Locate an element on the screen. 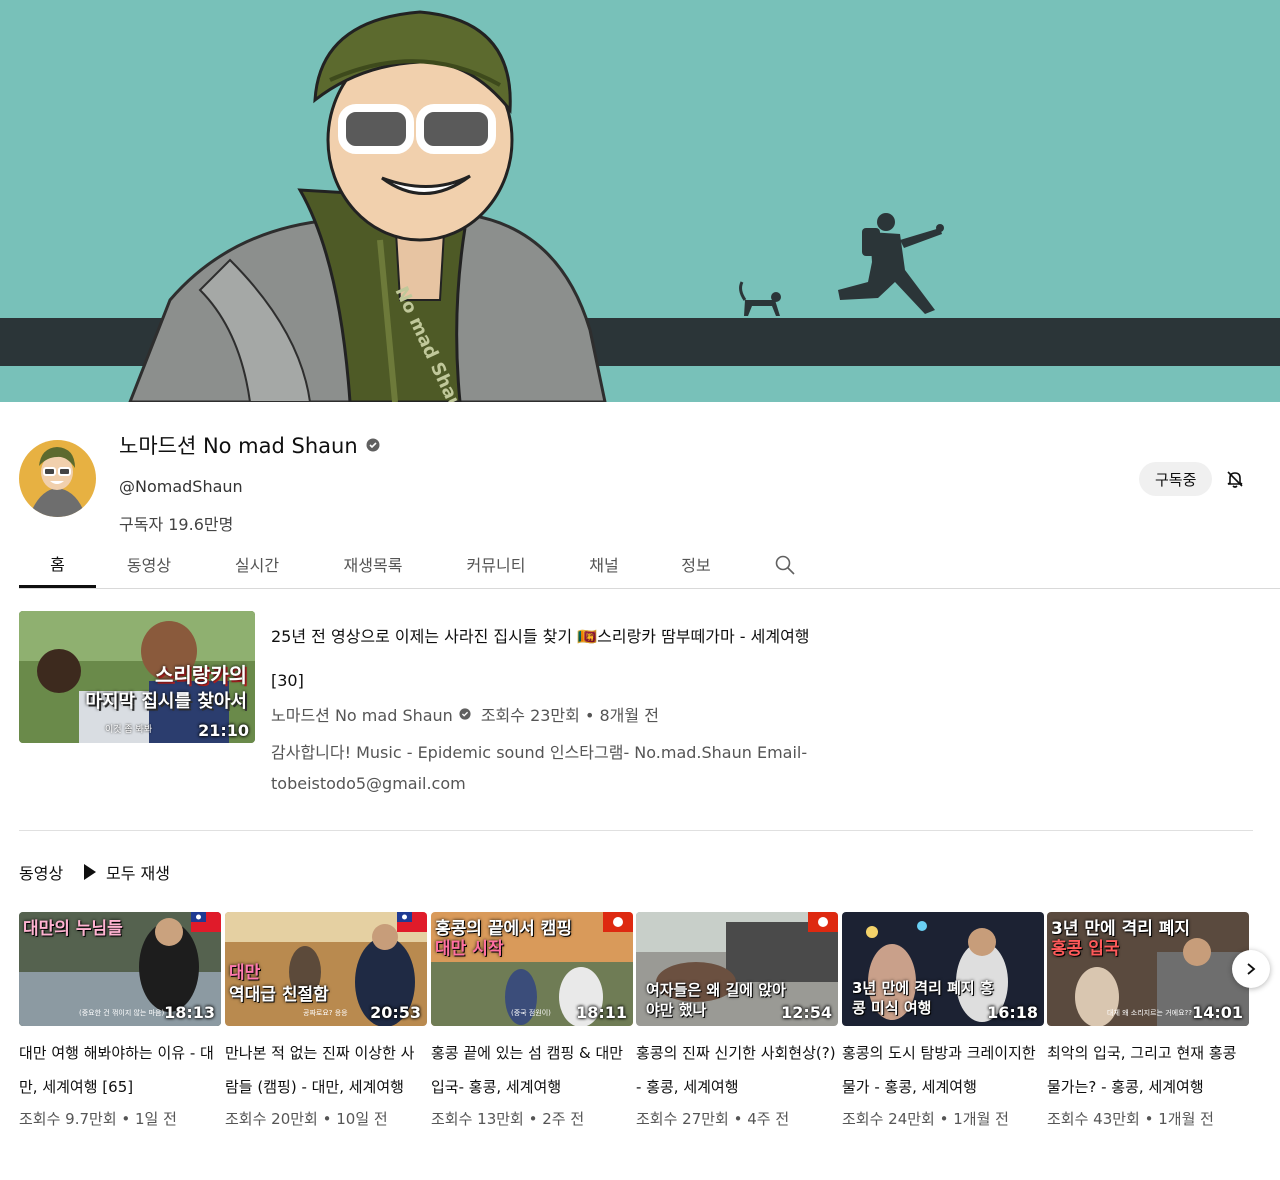 Image resolution: width=1280 pixels, height=1180 pixels. play-all-button: 모두 재생 is located at coordinates (127, 872).